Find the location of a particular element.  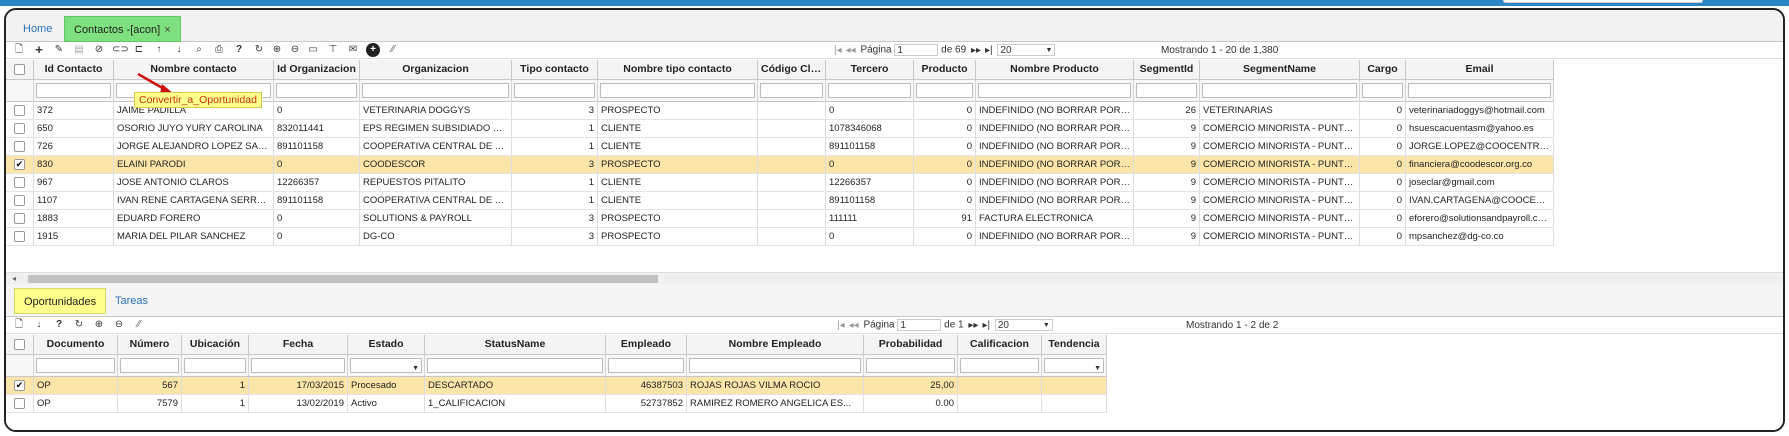

tab-oportunidades: Oportunidades is located at coordinates (60, 301).